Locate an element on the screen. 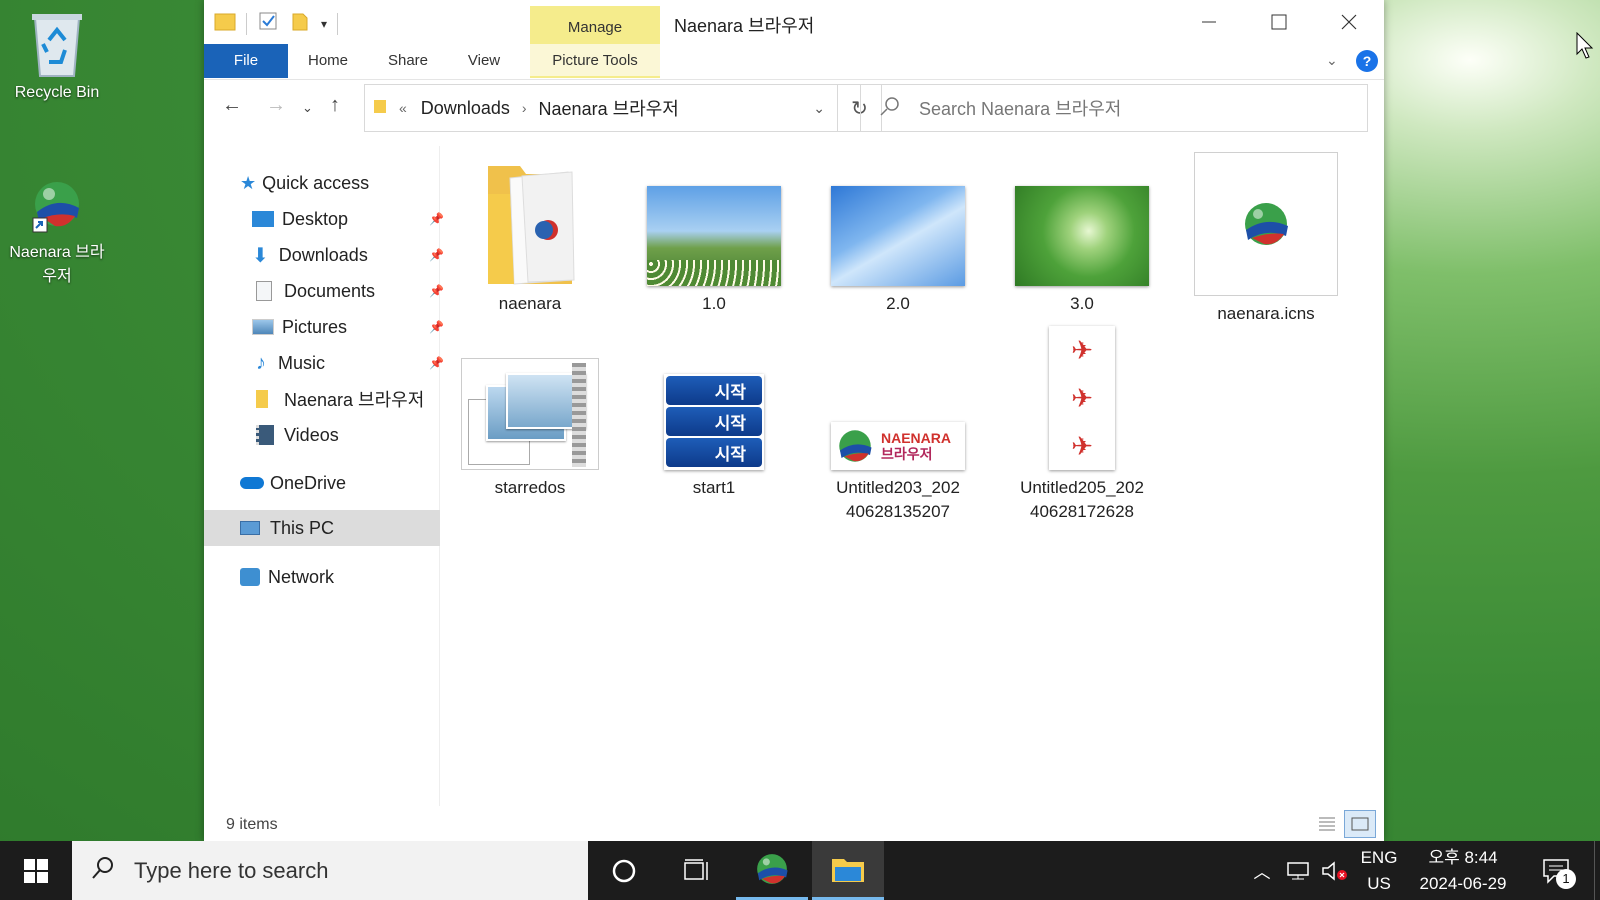 This screenshot has width=1600, height=900. minimize-button is located at coordinates (1209, 22).